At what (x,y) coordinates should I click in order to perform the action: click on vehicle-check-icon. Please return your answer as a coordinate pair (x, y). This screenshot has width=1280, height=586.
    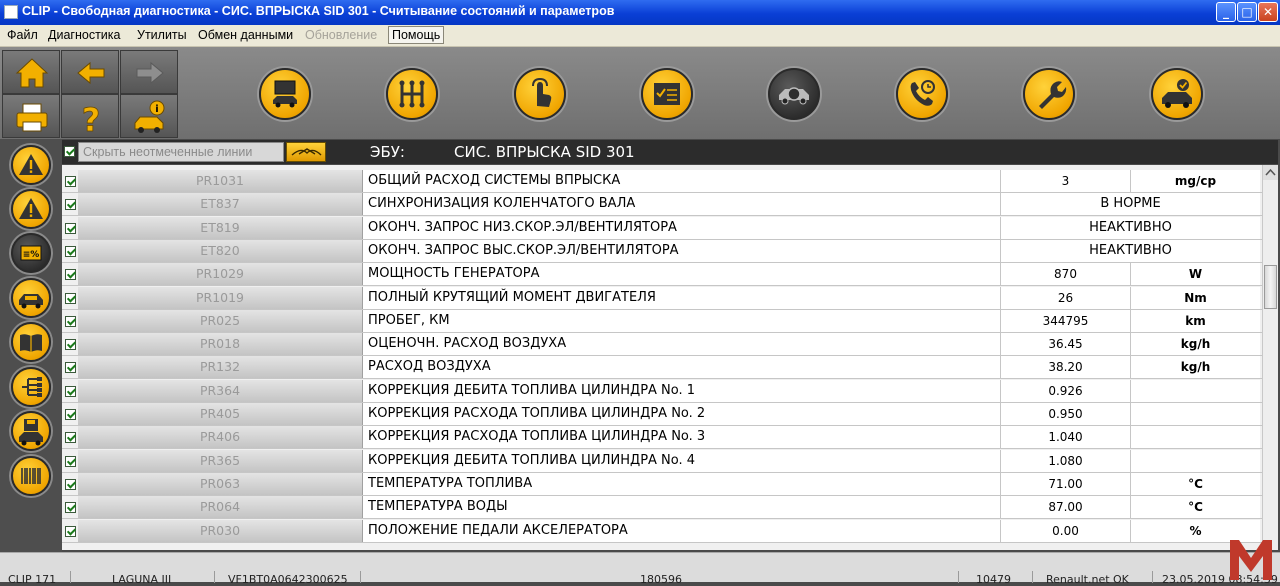
    Looking at the image, I should click on (1177, 93).